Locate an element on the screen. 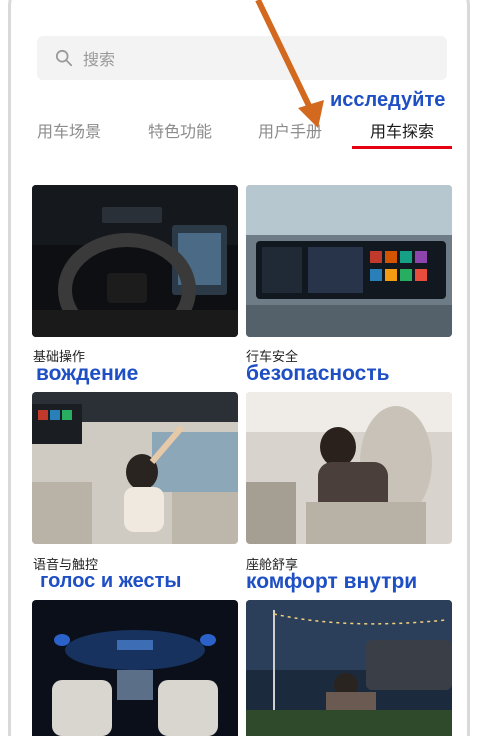  card-image-voice-touch is located at coordinates (135, 468).